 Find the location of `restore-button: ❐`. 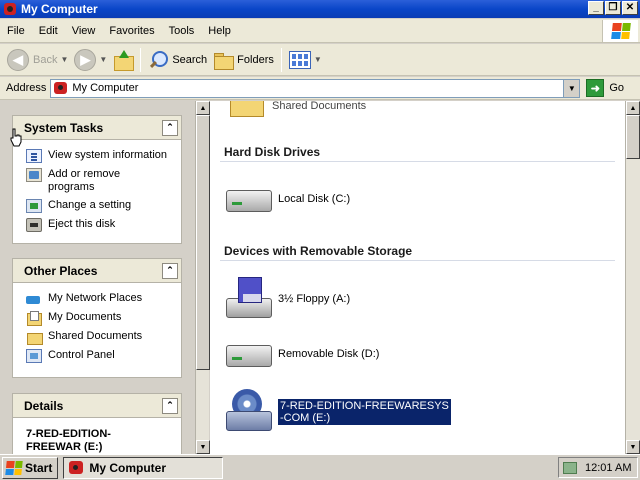

restore-button: ❐ is located at coordinates (613, 8).